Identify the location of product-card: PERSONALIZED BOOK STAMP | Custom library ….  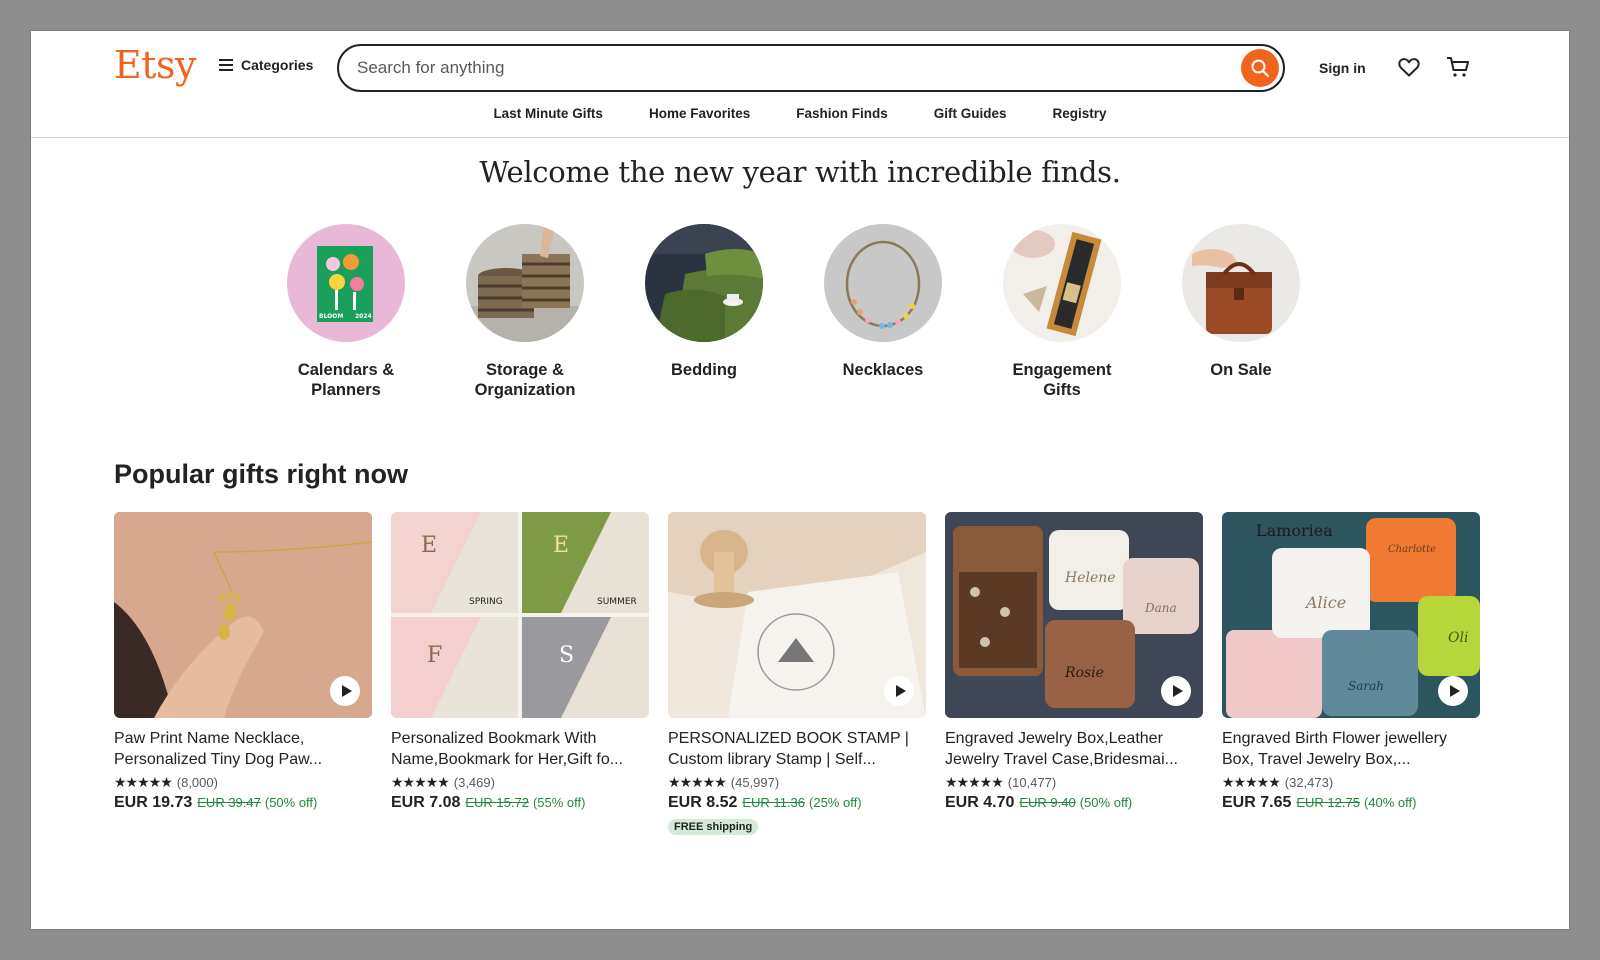
(797, 673).